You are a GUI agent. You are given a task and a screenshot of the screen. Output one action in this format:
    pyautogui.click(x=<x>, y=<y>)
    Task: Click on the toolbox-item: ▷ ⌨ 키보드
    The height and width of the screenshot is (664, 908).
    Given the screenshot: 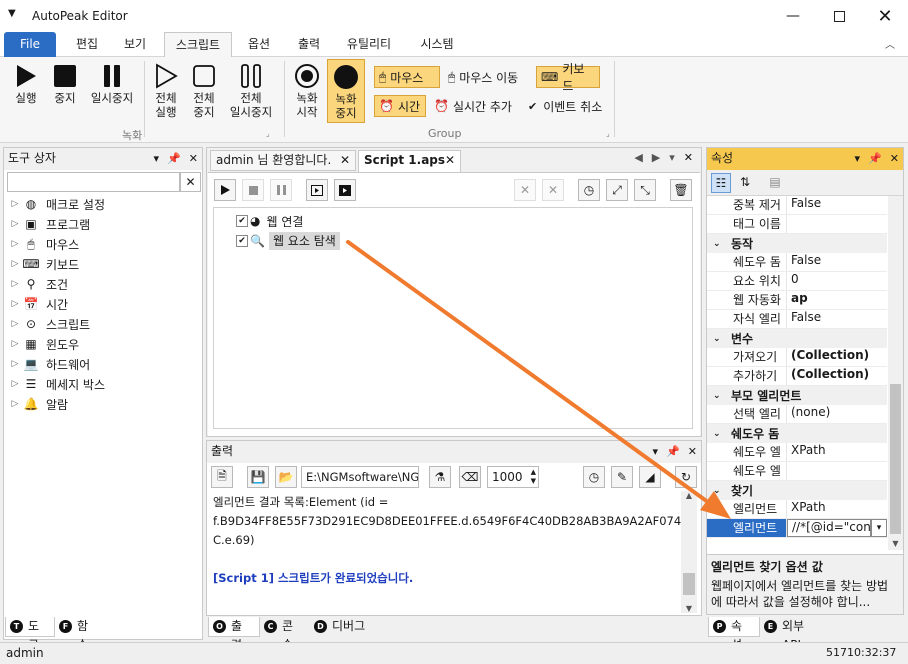 What is the action you would take?
    pyautogui.click(x=56, y=264)
    